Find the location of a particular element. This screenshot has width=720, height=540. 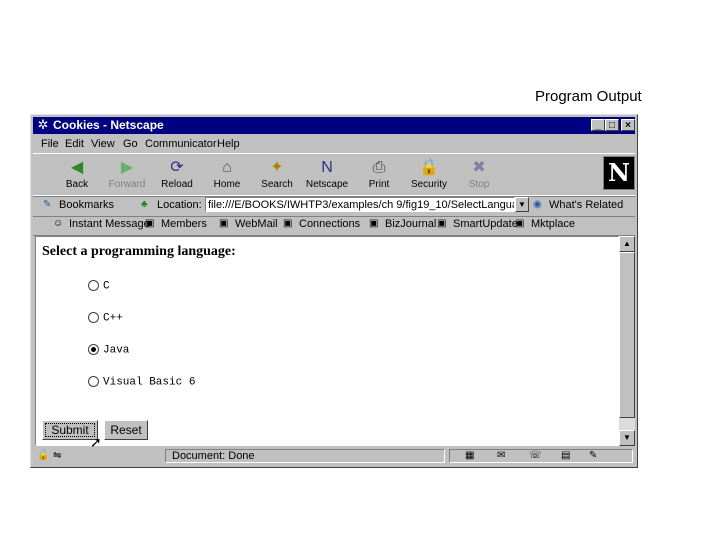

discussion-icon: ☏ is located at coordinates (535, 455).